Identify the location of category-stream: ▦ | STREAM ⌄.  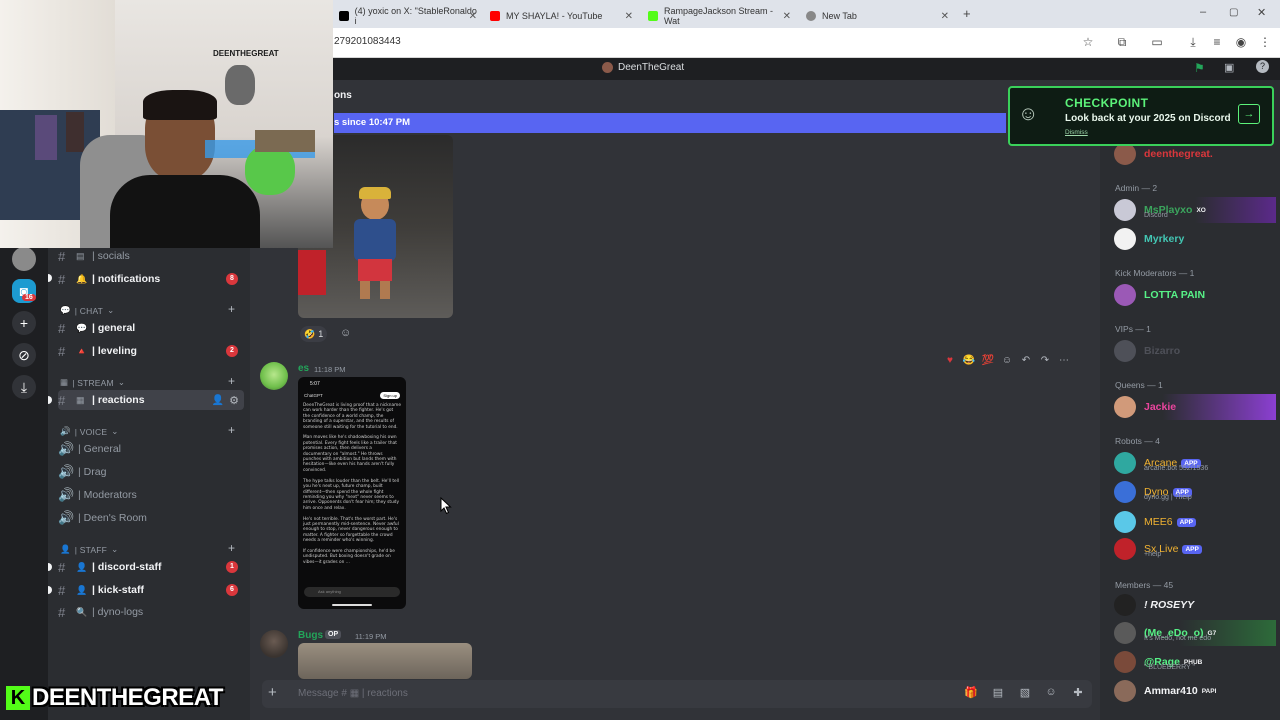
(92, 382).